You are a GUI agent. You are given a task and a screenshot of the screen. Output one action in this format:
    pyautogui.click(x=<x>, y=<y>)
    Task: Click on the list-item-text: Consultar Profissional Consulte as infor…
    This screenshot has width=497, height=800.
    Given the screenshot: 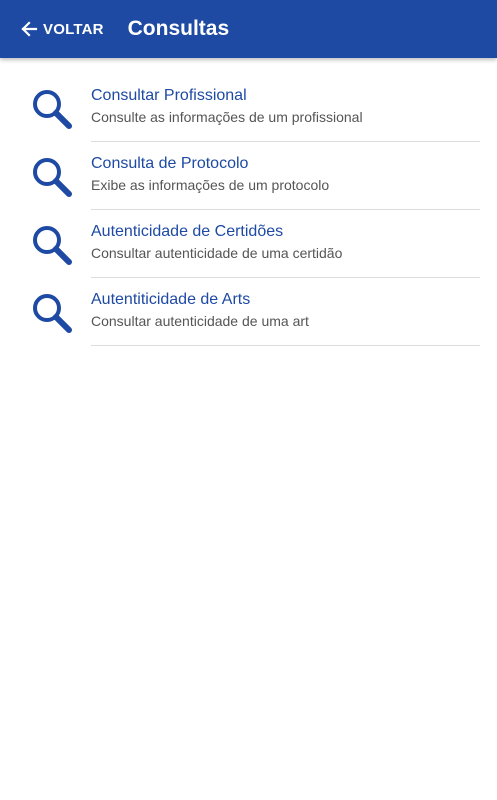 What is the action you would take?
    pyautogui.click(x=285, y=108)
    